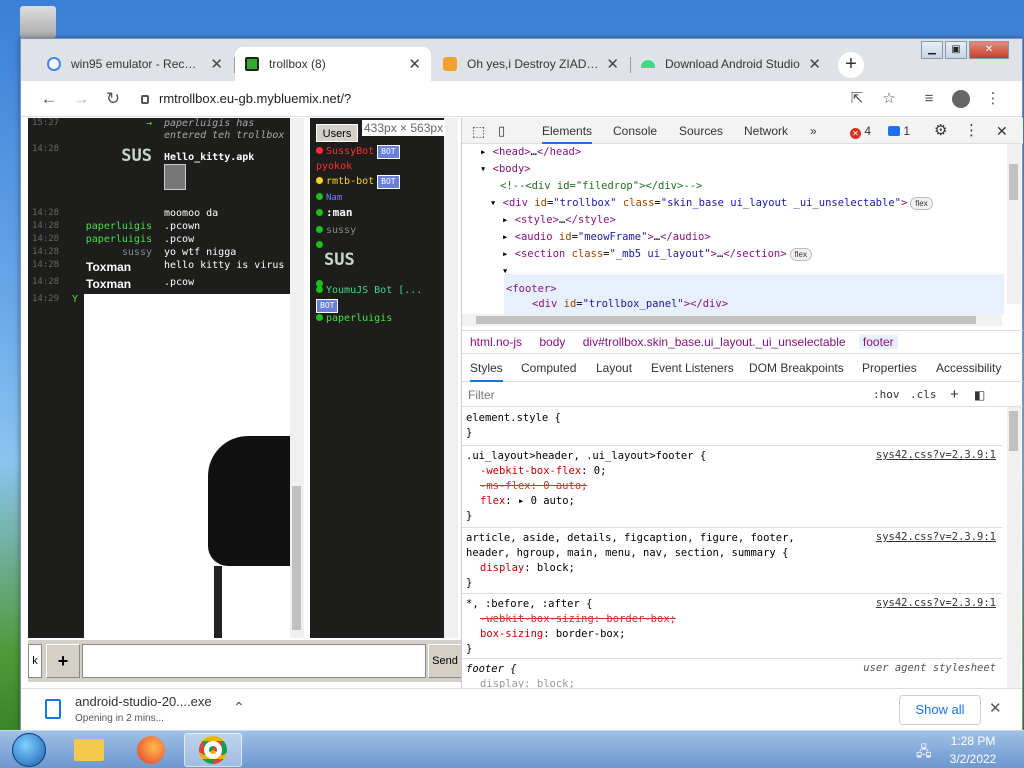  What do you see at coordinates (377, 151) in the screenshot?
I see `user-row: SussyBot BOT` at bounding box center [377, 151].